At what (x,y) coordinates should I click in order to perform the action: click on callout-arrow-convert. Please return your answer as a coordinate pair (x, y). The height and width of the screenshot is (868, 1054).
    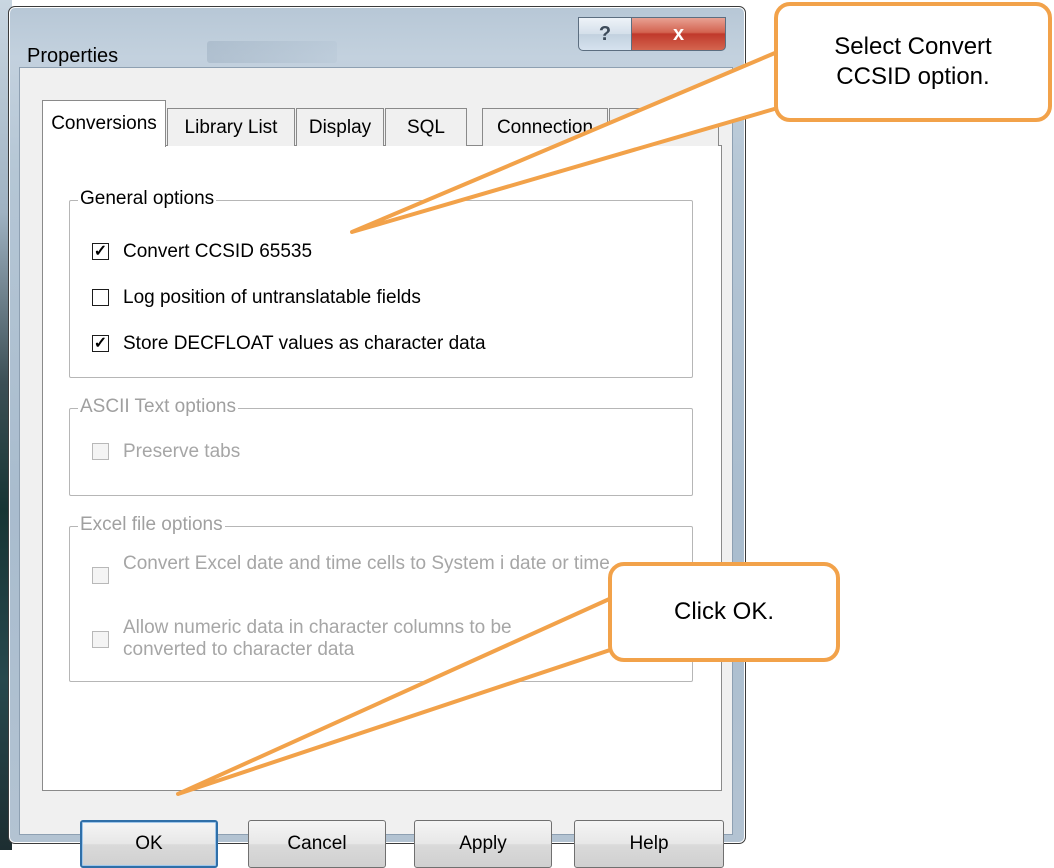
    Looking at the image, I should click on (582, 141).